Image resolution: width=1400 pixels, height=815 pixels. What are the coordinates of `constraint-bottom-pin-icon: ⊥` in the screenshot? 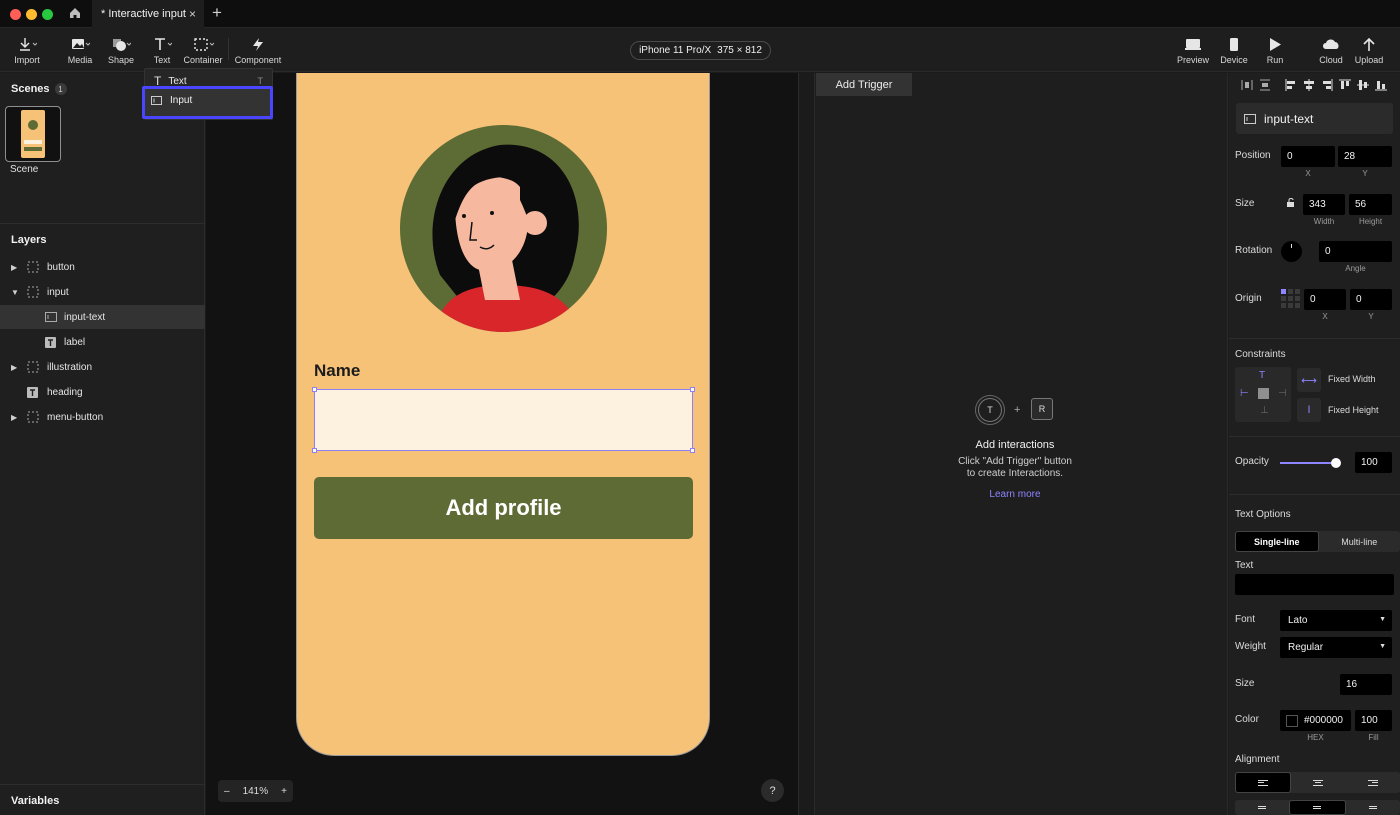 It's located at (1264, 410).